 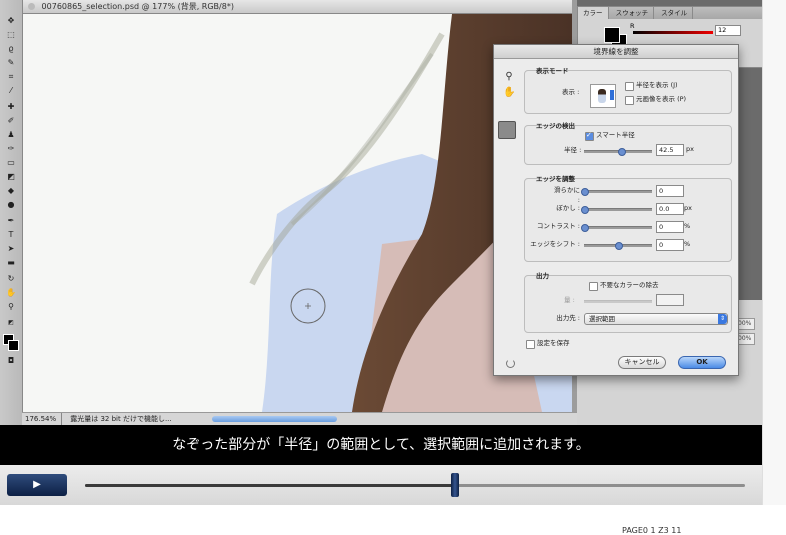 I want to click on contrast-slider, so click(x=616, y=228).